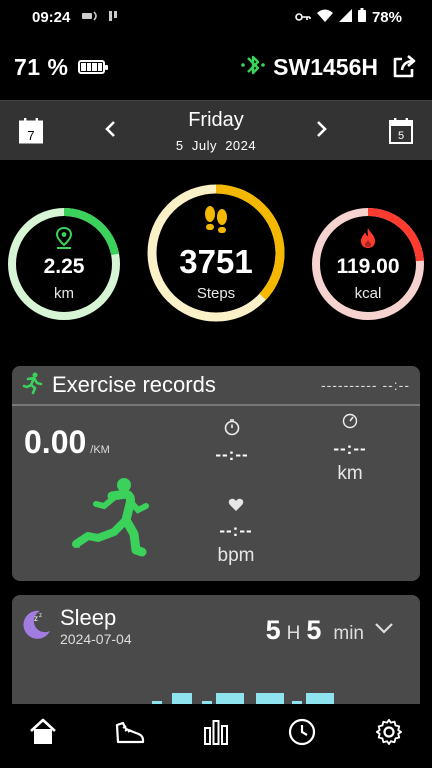 The height and width of the screenshot is (768, 432). I want to click on next-day-button, so click(322, 131).